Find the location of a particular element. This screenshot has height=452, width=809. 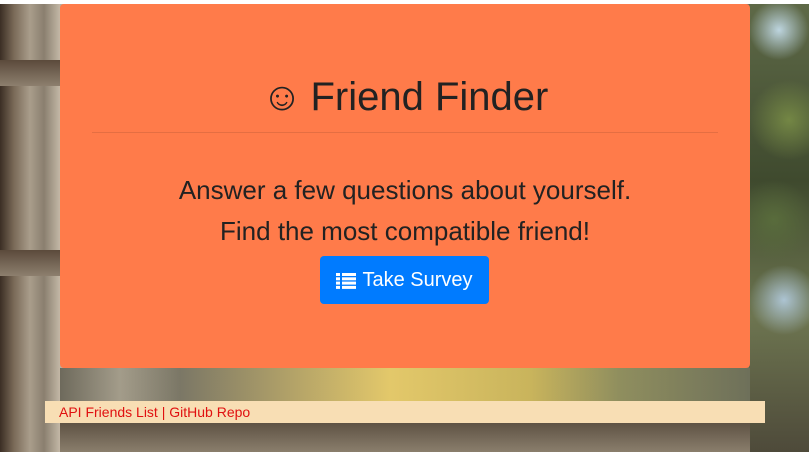

page-title: ☺ Friend Finder is located at coordinates (405, 97).